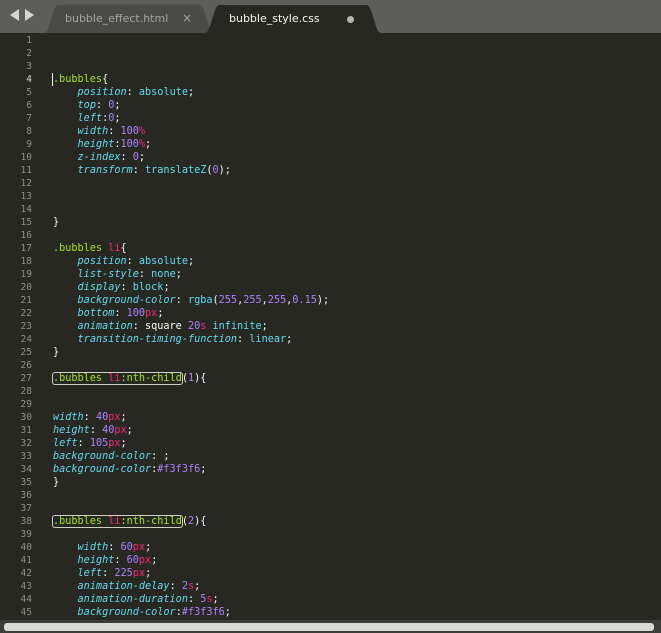 This screenshot has width=661, height=633. Describe the element at coordinates (330, 560) in the screenshot. I see `code-line: 41 height: 60px;` at that location.